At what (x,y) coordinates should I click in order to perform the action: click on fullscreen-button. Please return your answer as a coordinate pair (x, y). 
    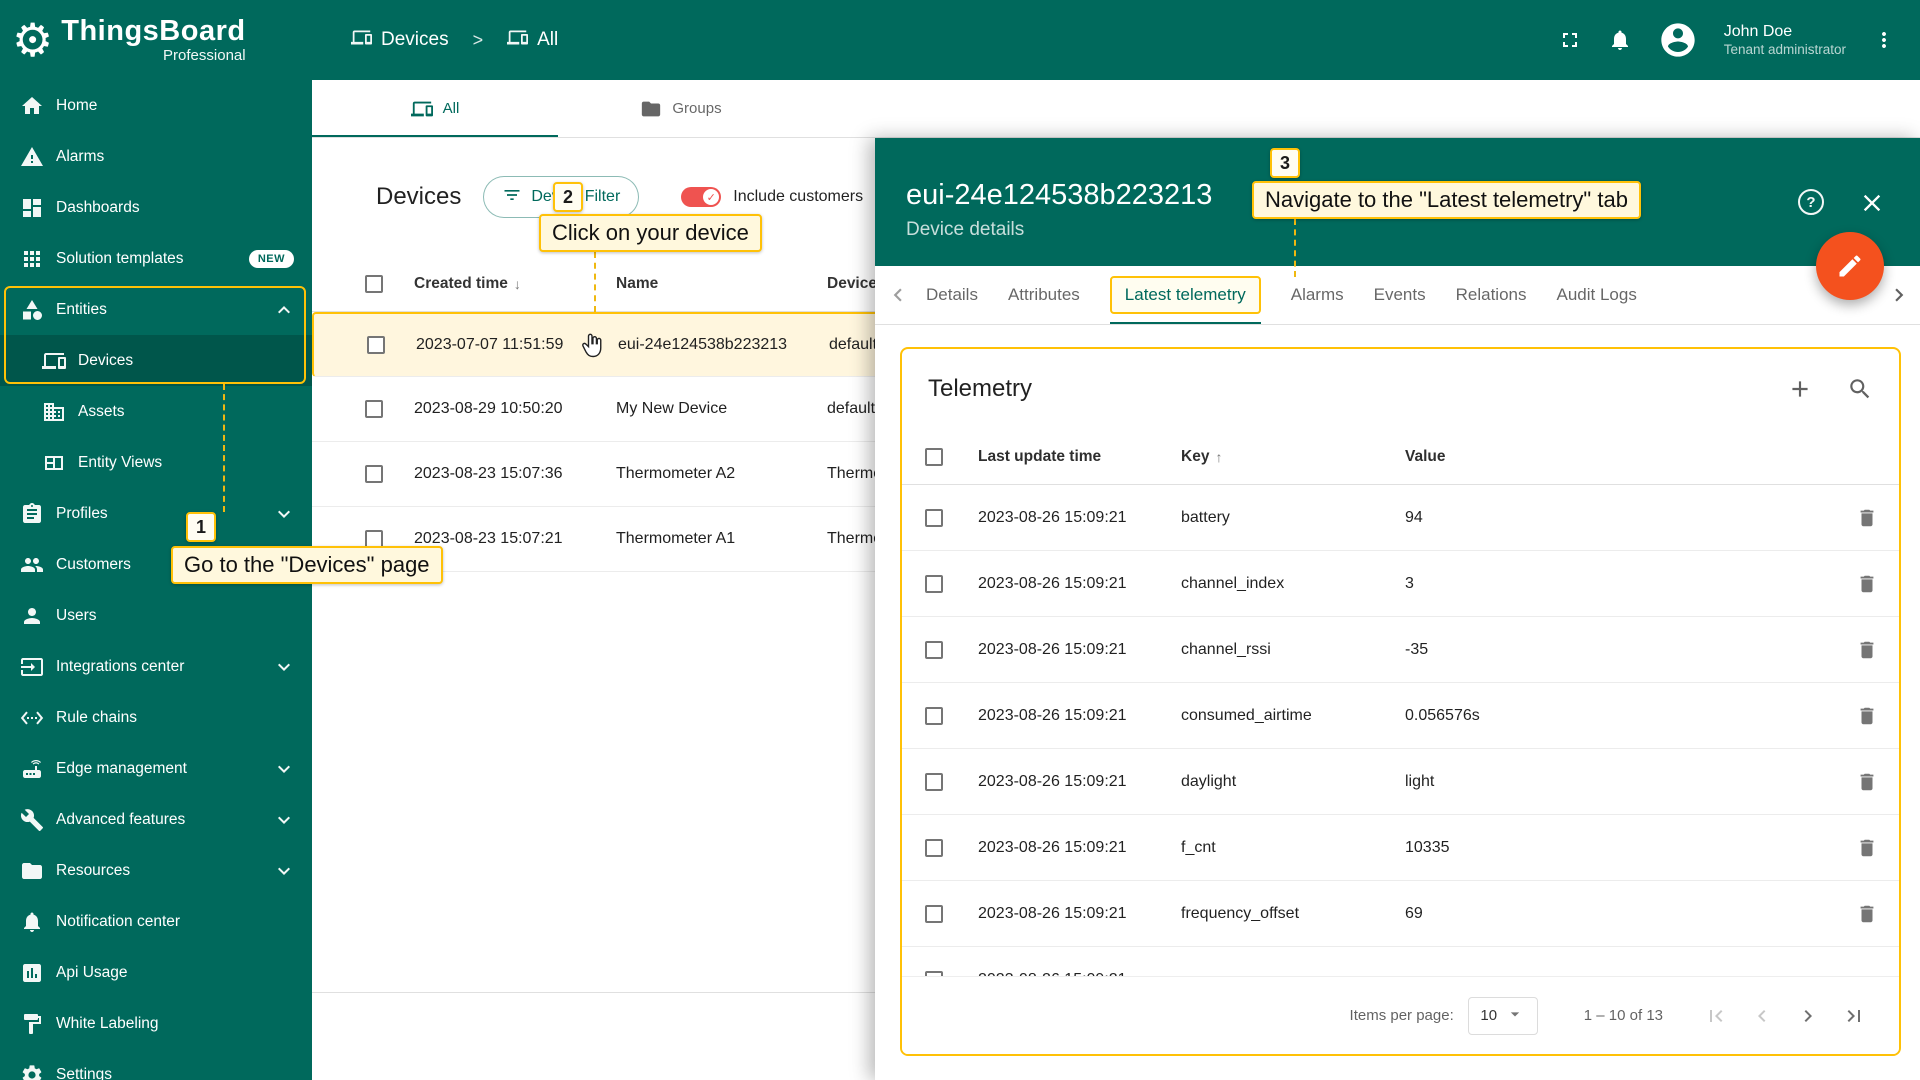
    Looking at the image, I should click on (1570, 40).